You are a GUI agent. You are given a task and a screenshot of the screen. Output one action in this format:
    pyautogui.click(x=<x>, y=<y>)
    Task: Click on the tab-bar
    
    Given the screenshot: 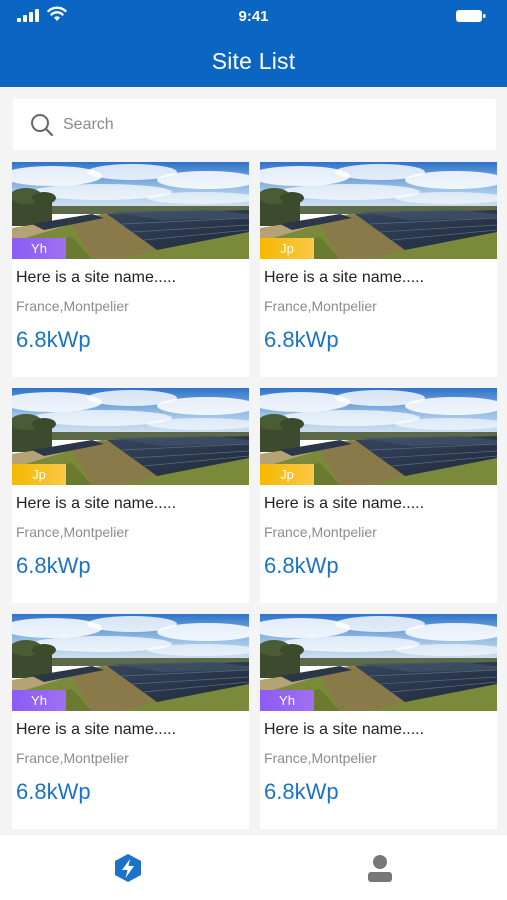 What is the action you would take?
    pyautogui.click(x=253, y=867)
    